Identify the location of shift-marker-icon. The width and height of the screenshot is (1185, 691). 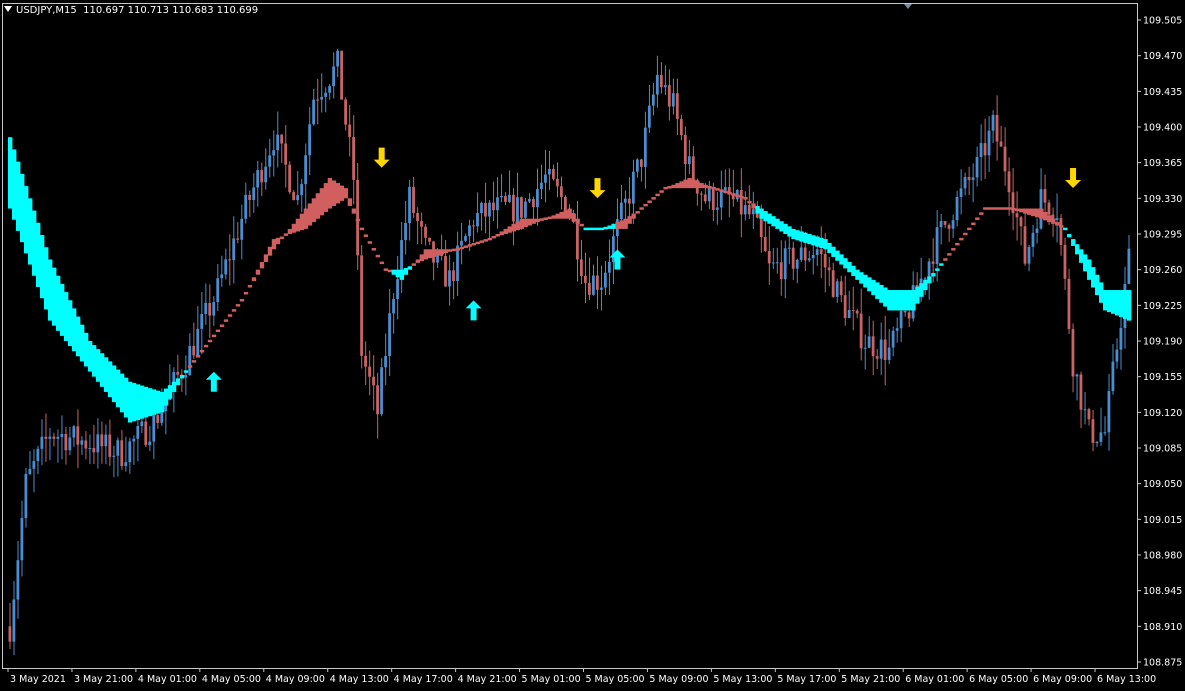
(908, 6).